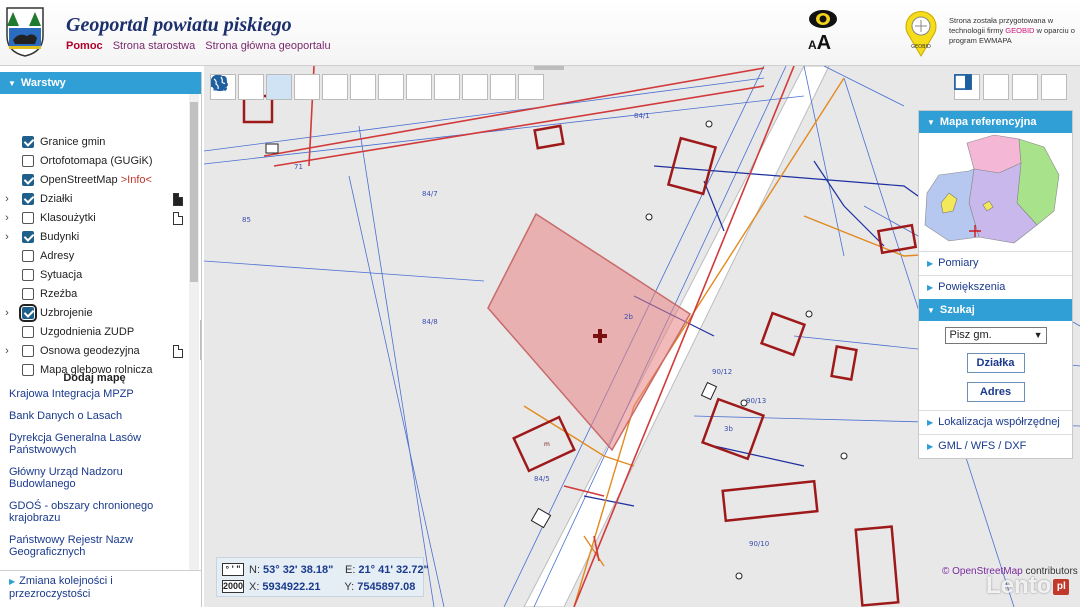  Describe the element at coordinates (957, 310) in the screenshot. I see `search-title: Szukaj` at that location.